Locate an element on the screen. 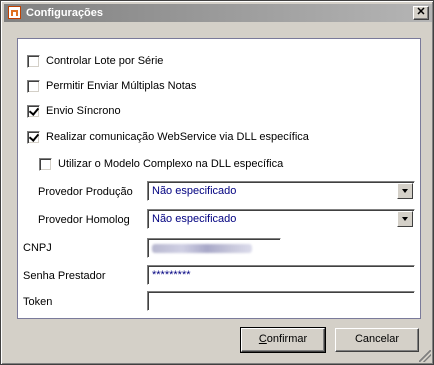 The height and width of the screenshot is (365, 434). token-field is located at coordinates (281, 301).